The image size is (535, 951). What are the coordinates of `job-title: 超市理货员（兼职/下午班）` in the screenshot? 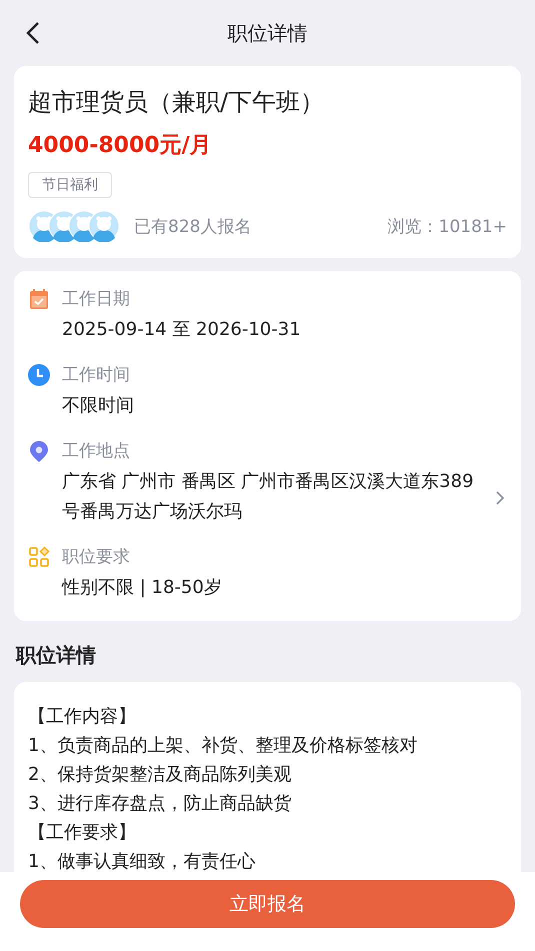 It's located at (177, 102).